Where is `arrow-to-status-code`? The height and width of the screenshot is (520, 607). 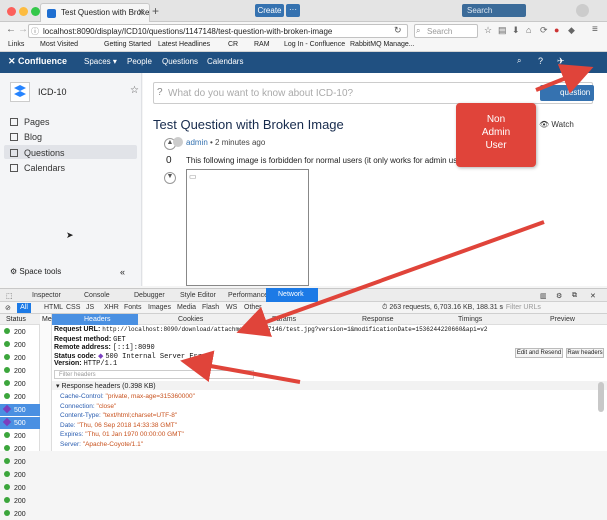
arrow-to-status-code is located at coordinates (240, 367).